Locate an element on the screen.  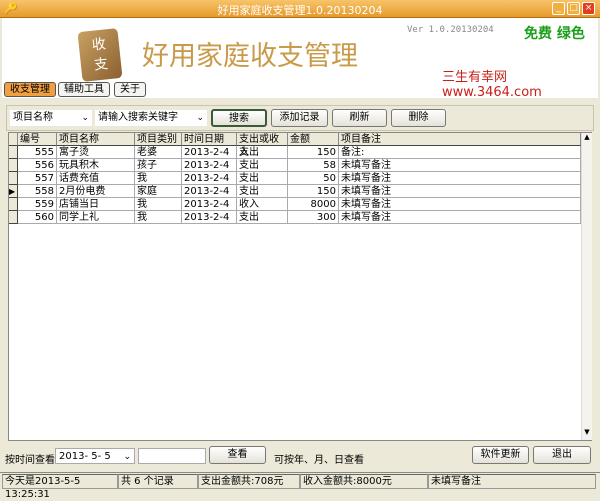
cell-id: 555 is located at coordinates (37, 152).